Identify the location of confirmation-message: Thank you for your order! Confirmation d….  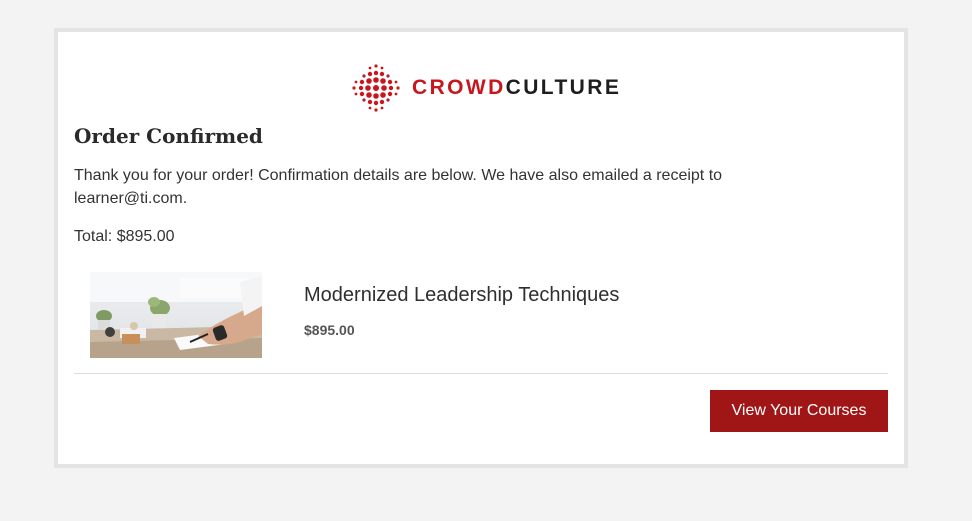
(398, 187).